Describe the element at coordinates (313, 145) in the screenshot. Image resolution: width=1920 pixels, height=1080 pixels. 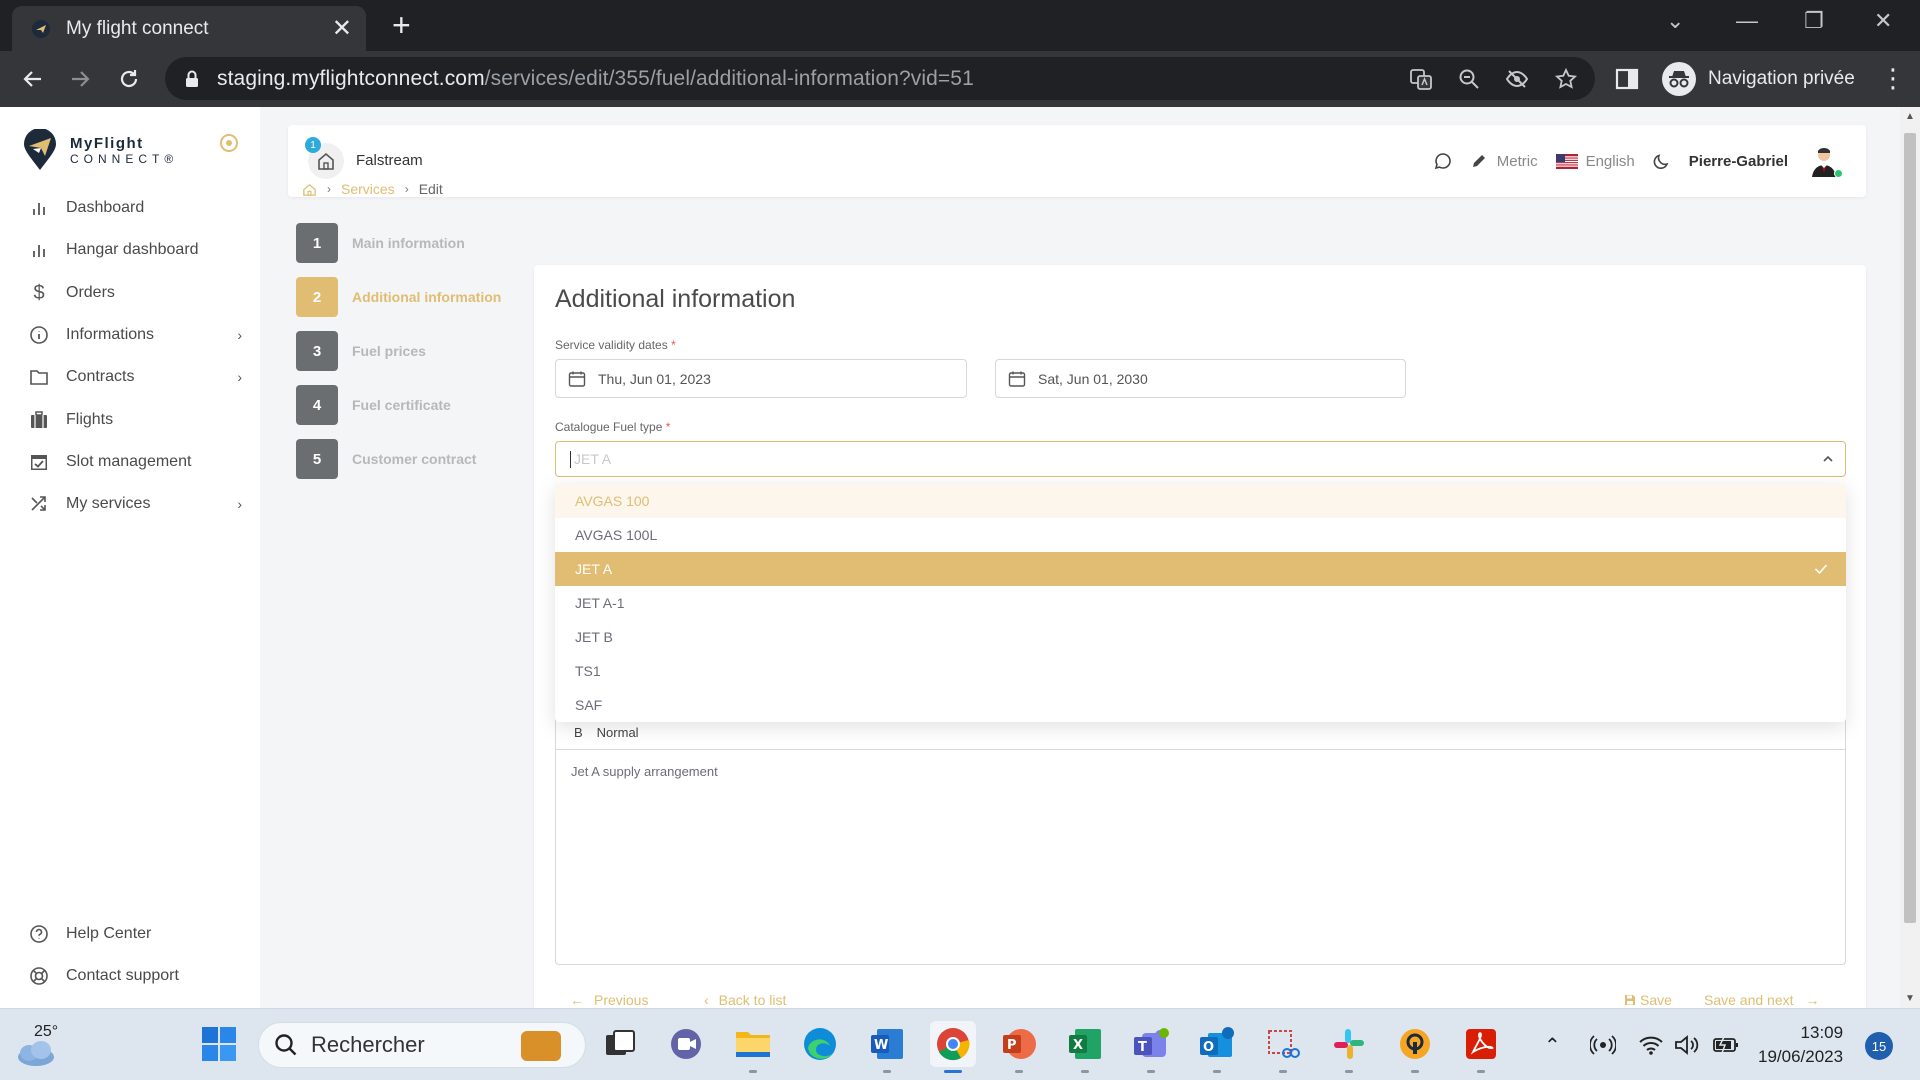
I see `notification-badge: 1` at that location.